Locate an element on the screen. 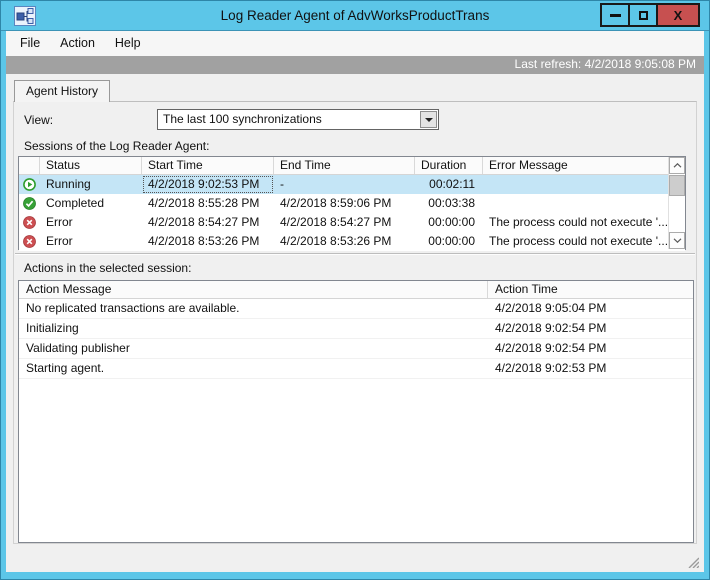 This screenshot has width=710, height=580. maximize-icon is located at coordinates (643, 15).